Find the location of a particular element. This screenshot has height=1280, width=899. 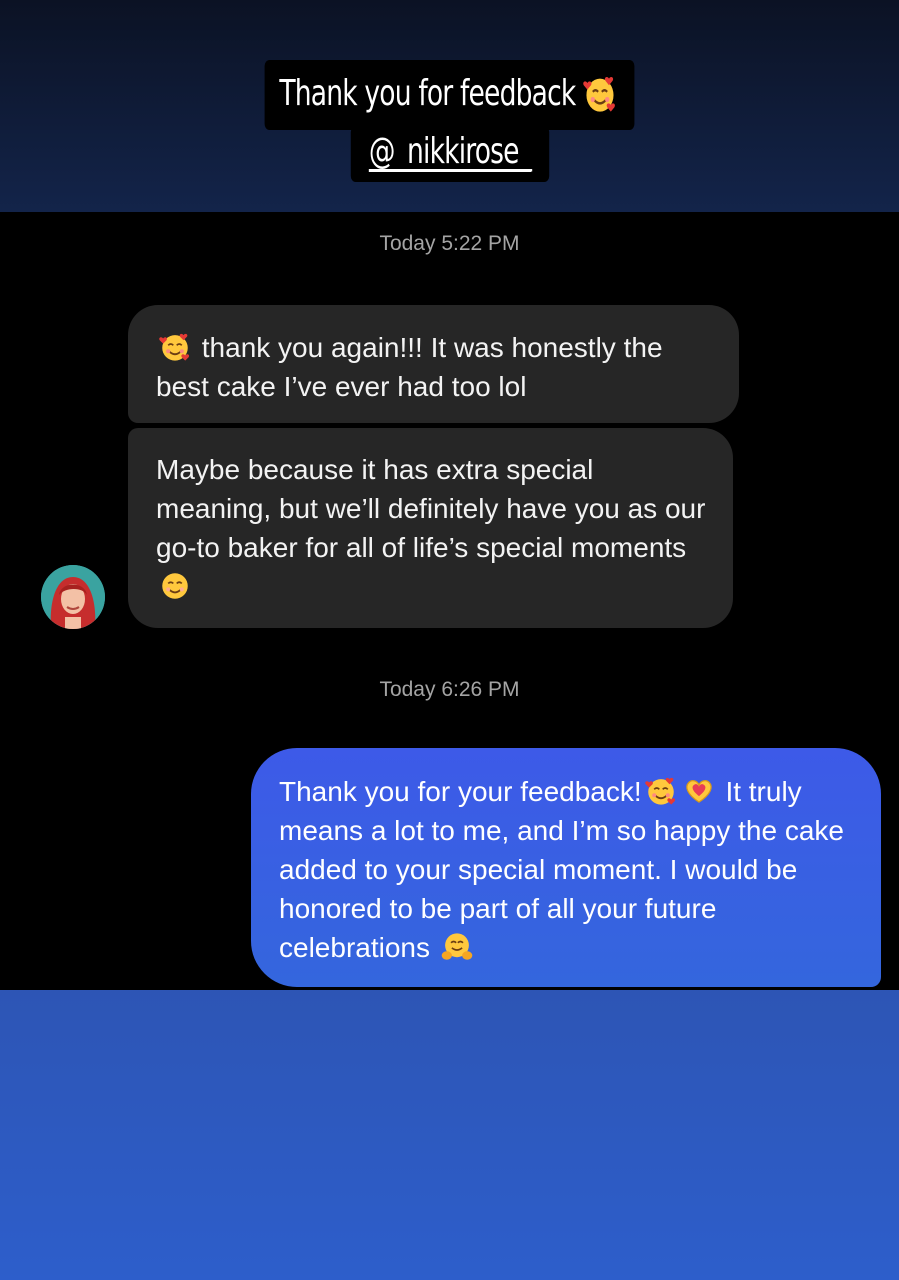

timestamp-2: Today 6:26 PM is located at coordinates (449, 689).